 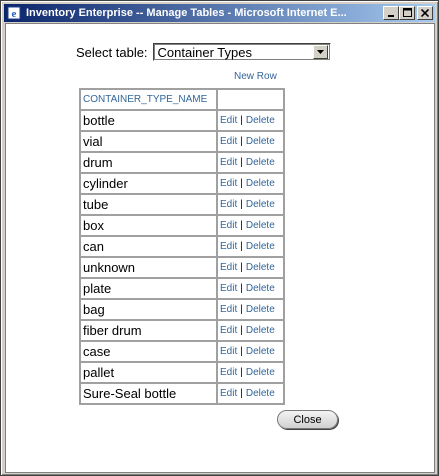 I want to click on table-row: fiber drum Edit | Delete, so click(x=182, y=330).